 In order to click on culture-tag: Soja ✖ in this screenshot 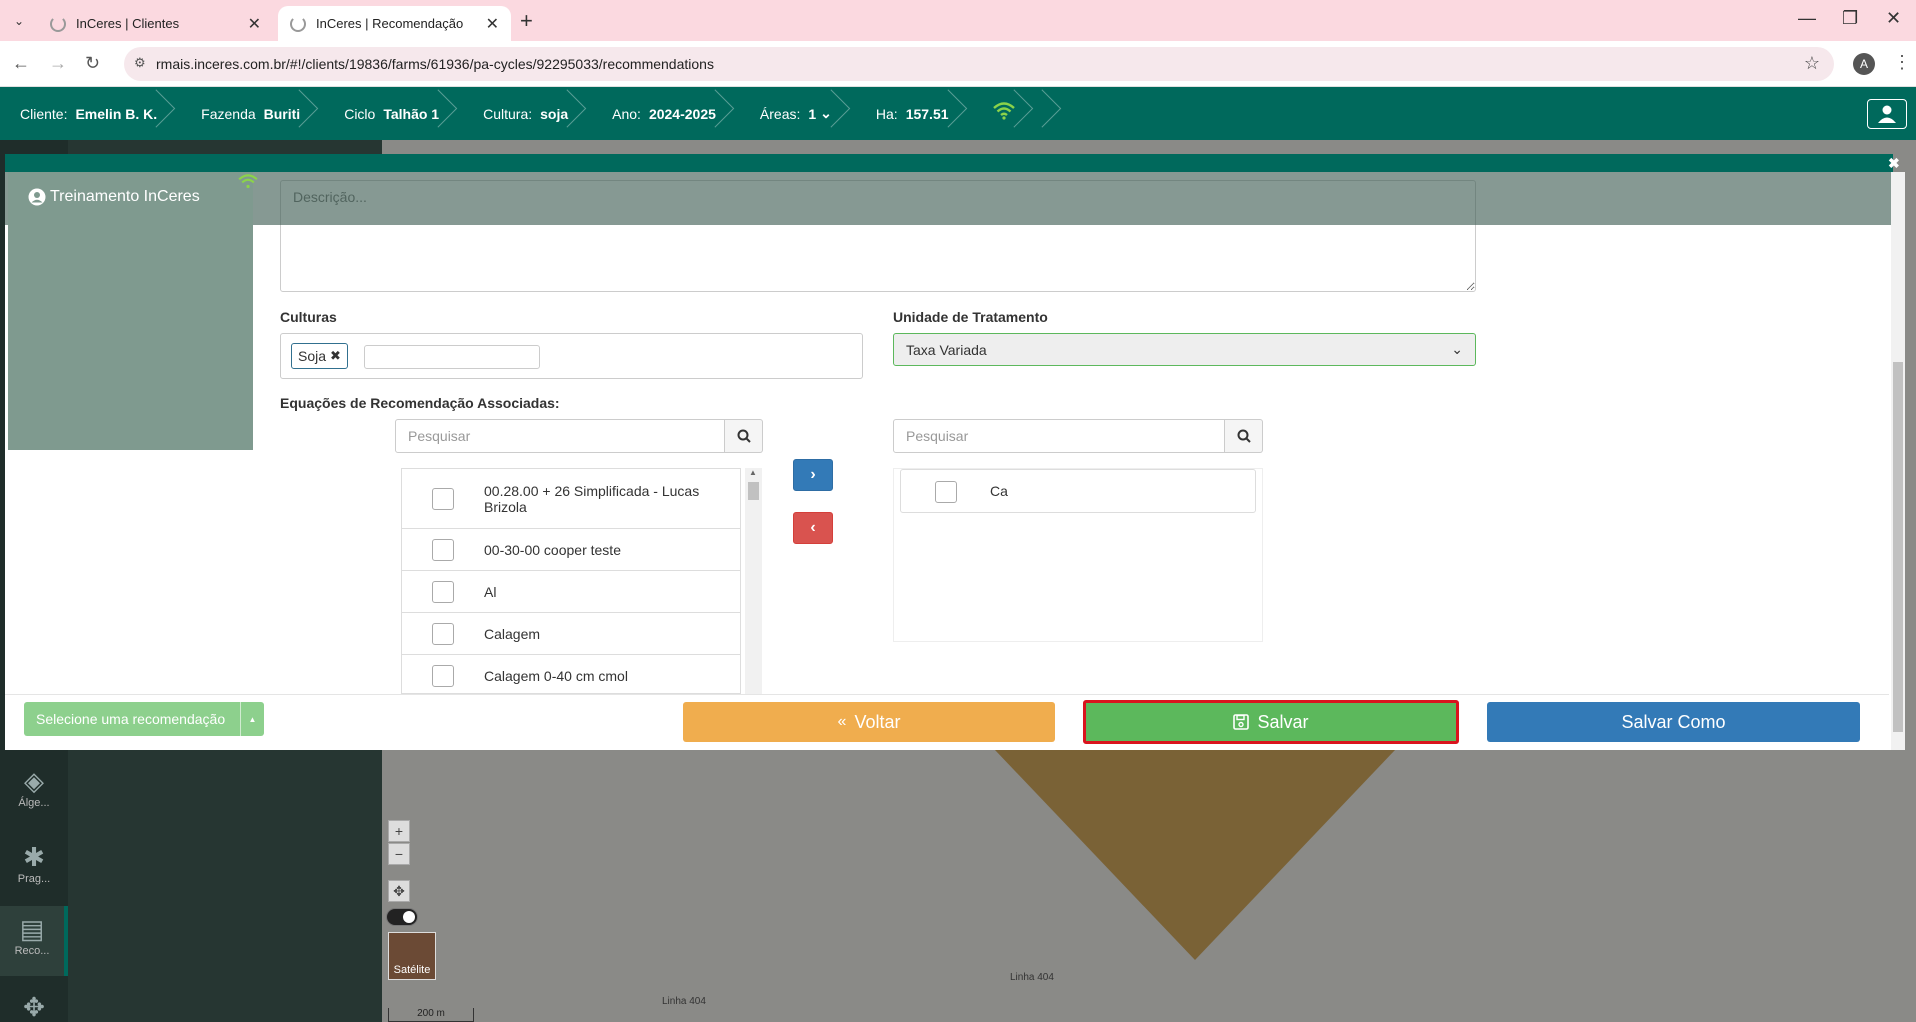, I will do `click(319, 356)`.